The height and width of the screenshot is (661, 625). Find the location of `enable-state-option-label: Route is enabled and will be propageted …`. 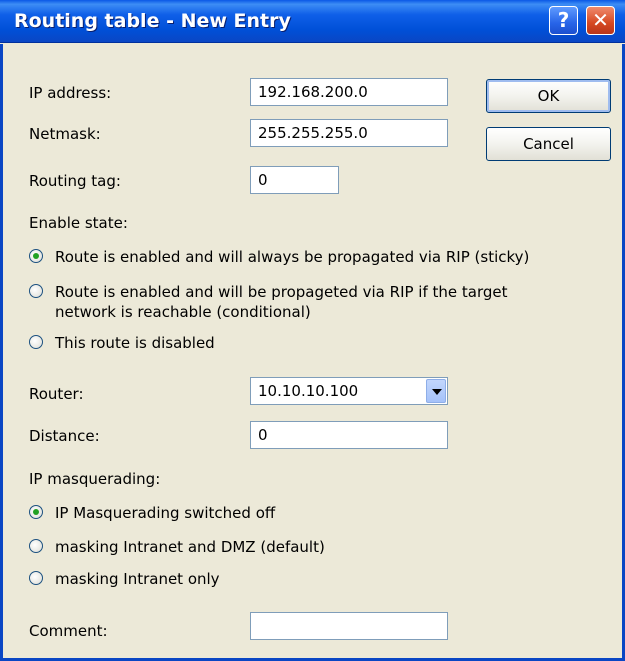

enable-state-option-label: Route is enabled and will be propageted … is located at coordinates (281, 292).